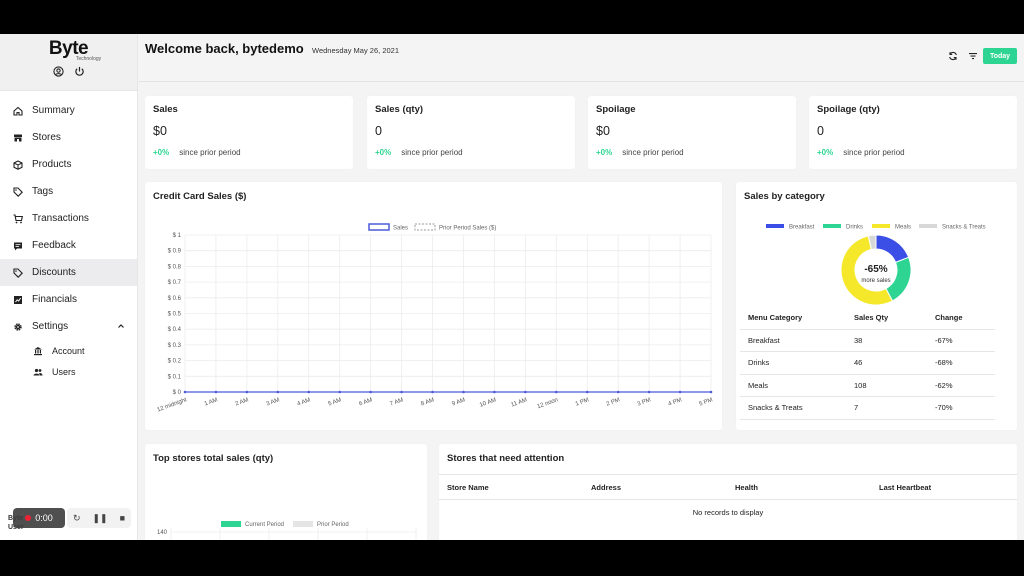  Describe the element at coordinates (854, 228) in the screenshot. I see `legend-label: Drinks` at that location.